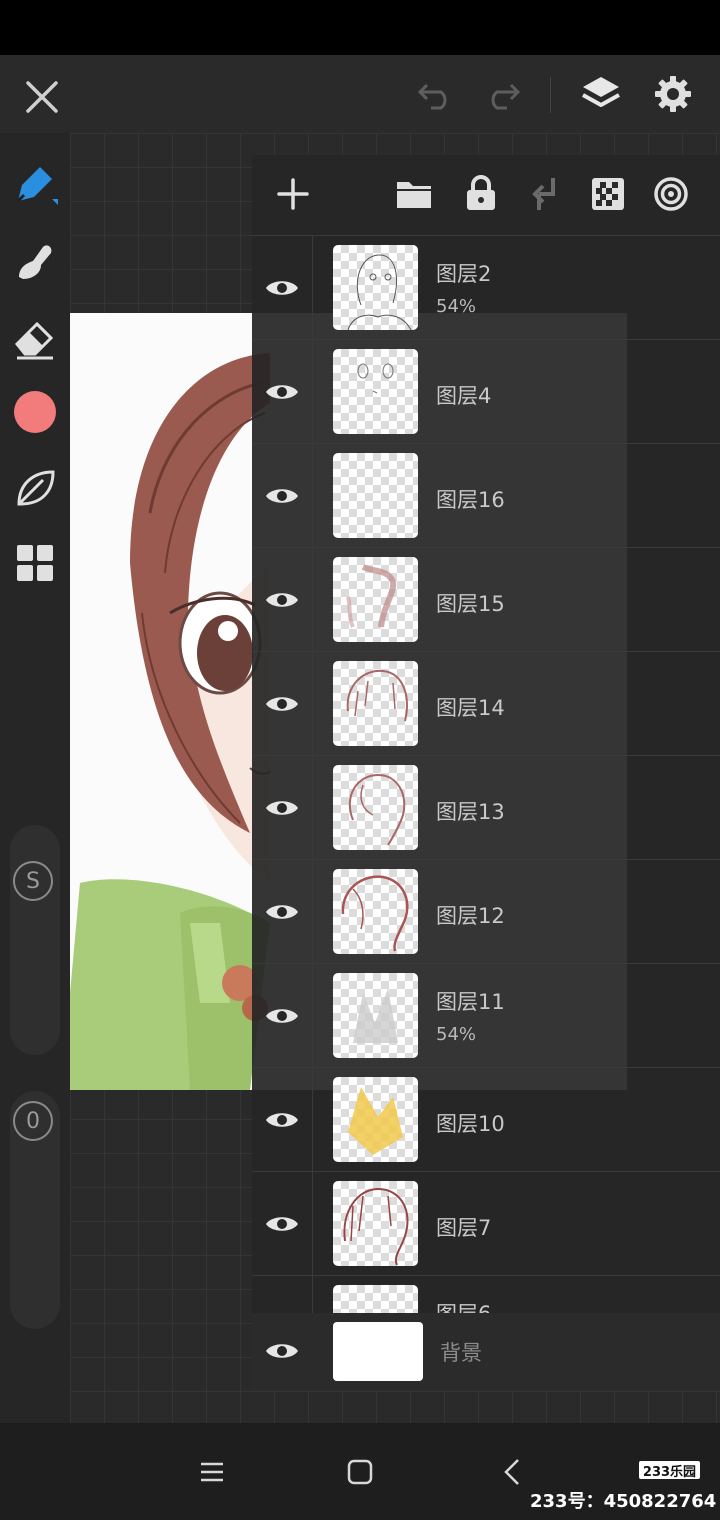  Describe the element at coordinates (35, 1210) in the screenshot. I see `brush-opacity-slider: 0` at that location.